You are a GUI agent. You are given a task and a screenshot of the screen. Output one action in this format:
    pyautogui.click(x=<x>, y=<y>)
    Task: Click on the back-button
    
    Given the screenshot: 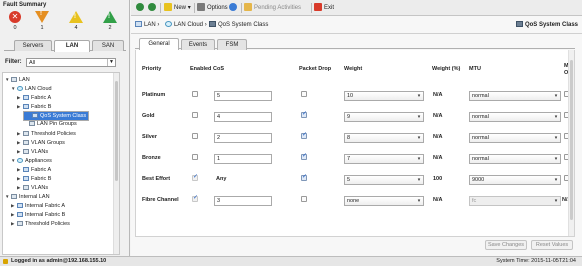 What is the action you would take?
    pyautogui.click(x=141, y=8)
    